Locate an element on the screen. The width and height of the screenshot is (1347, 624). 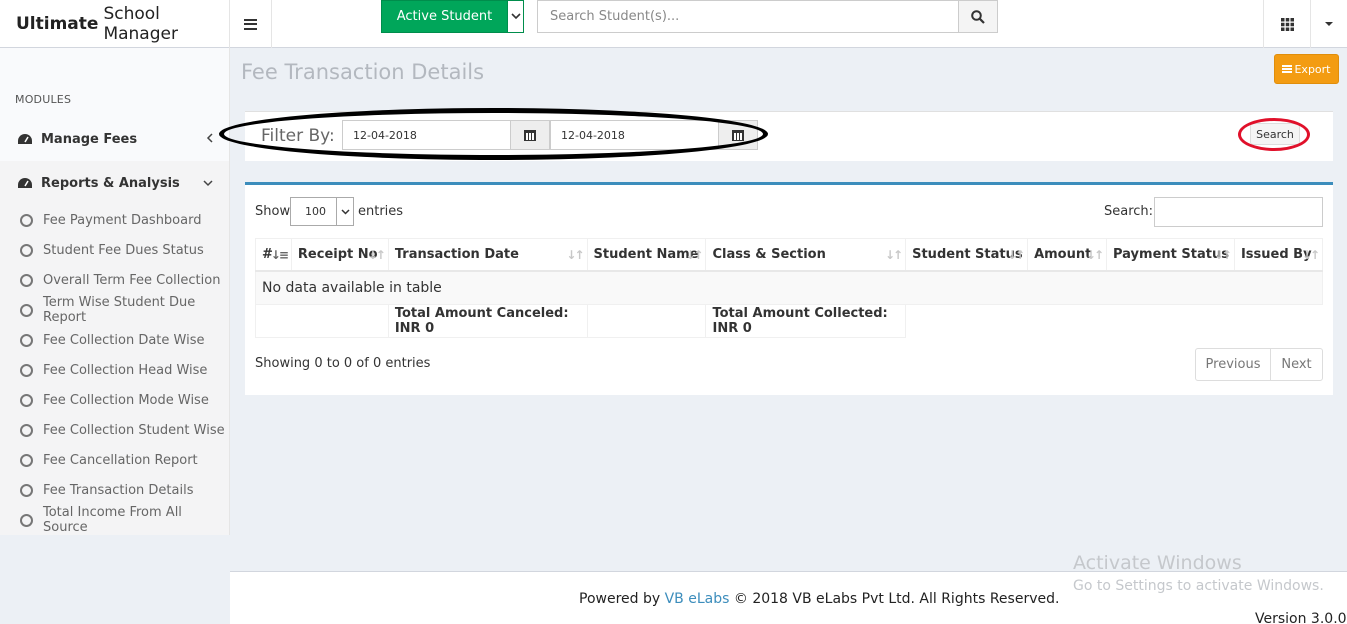
sidebar-subitem: Fee Collection Head Wise is located at coordinates (114, 370).